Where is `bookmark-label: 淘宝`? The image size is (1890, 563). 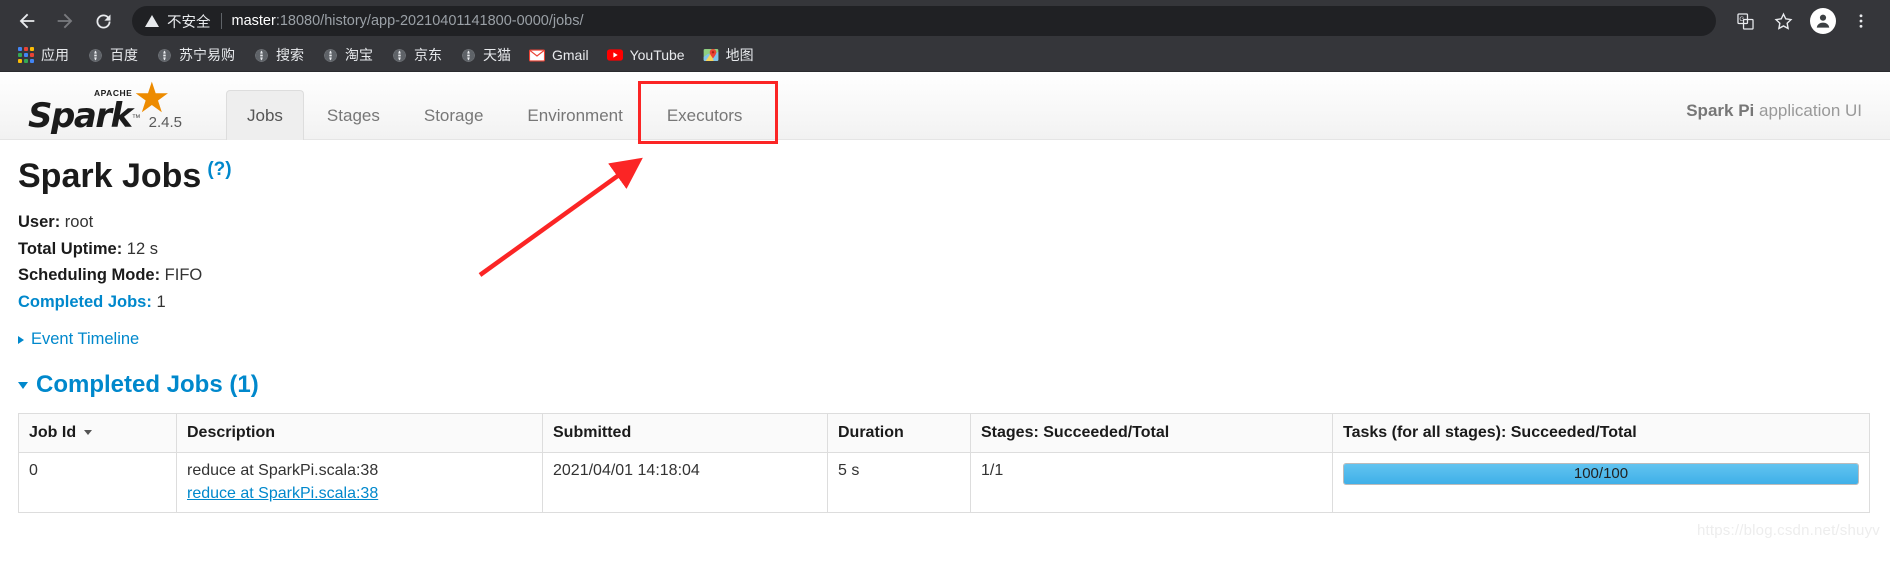
bookmark-label: 淘宝 is located at coordinates (359, 55).